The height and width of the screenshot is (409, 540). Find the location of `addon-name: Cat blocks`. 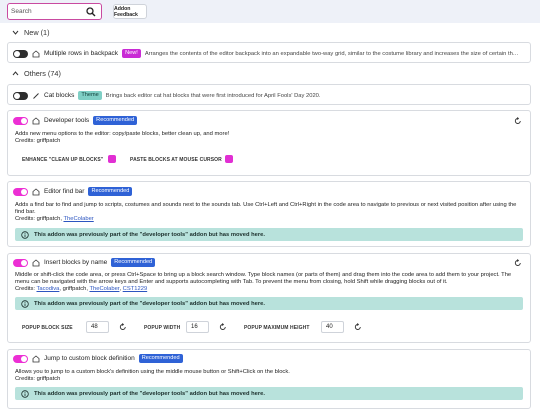

addon-name: Cat blocks is located at coordinates (59, 95).